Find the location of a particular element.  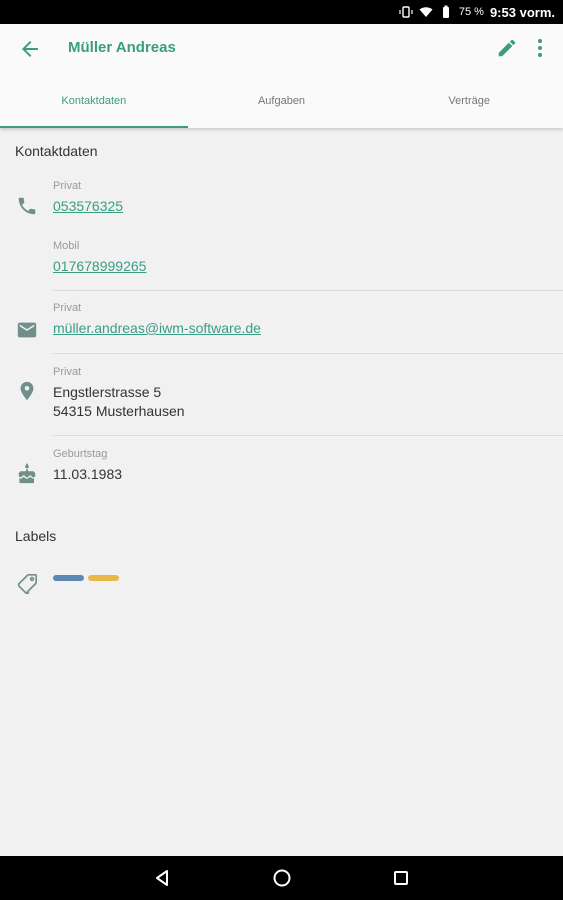

tab-label: Kontaktdaten is located at coordinates (94, 101).